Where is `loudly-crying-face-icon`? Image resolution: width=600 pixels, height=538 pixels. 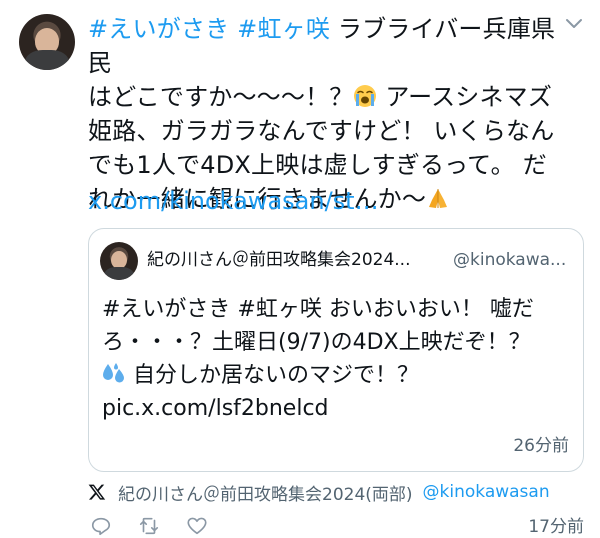
loudly-crying-face-icon is located at coordinates (365, 96).